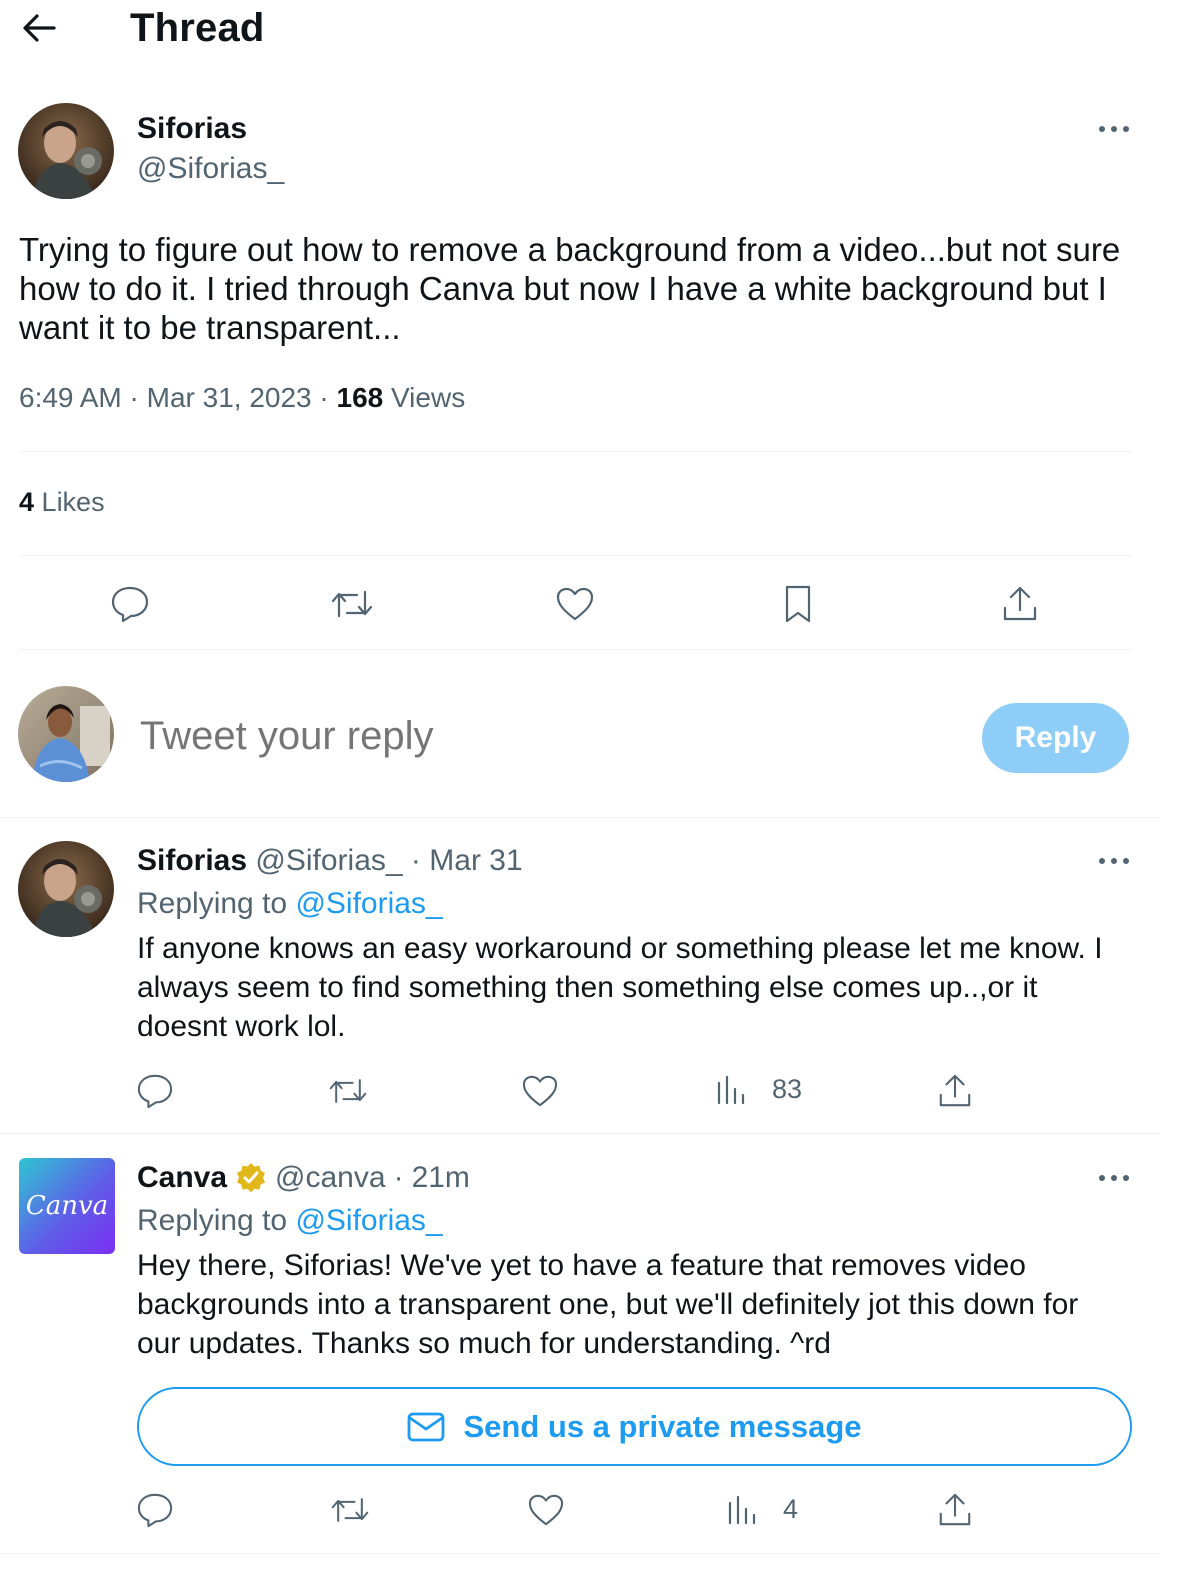 The height and width of the screenshot is (1594, 1178). I want to click on reply-input, so click(530, 736).